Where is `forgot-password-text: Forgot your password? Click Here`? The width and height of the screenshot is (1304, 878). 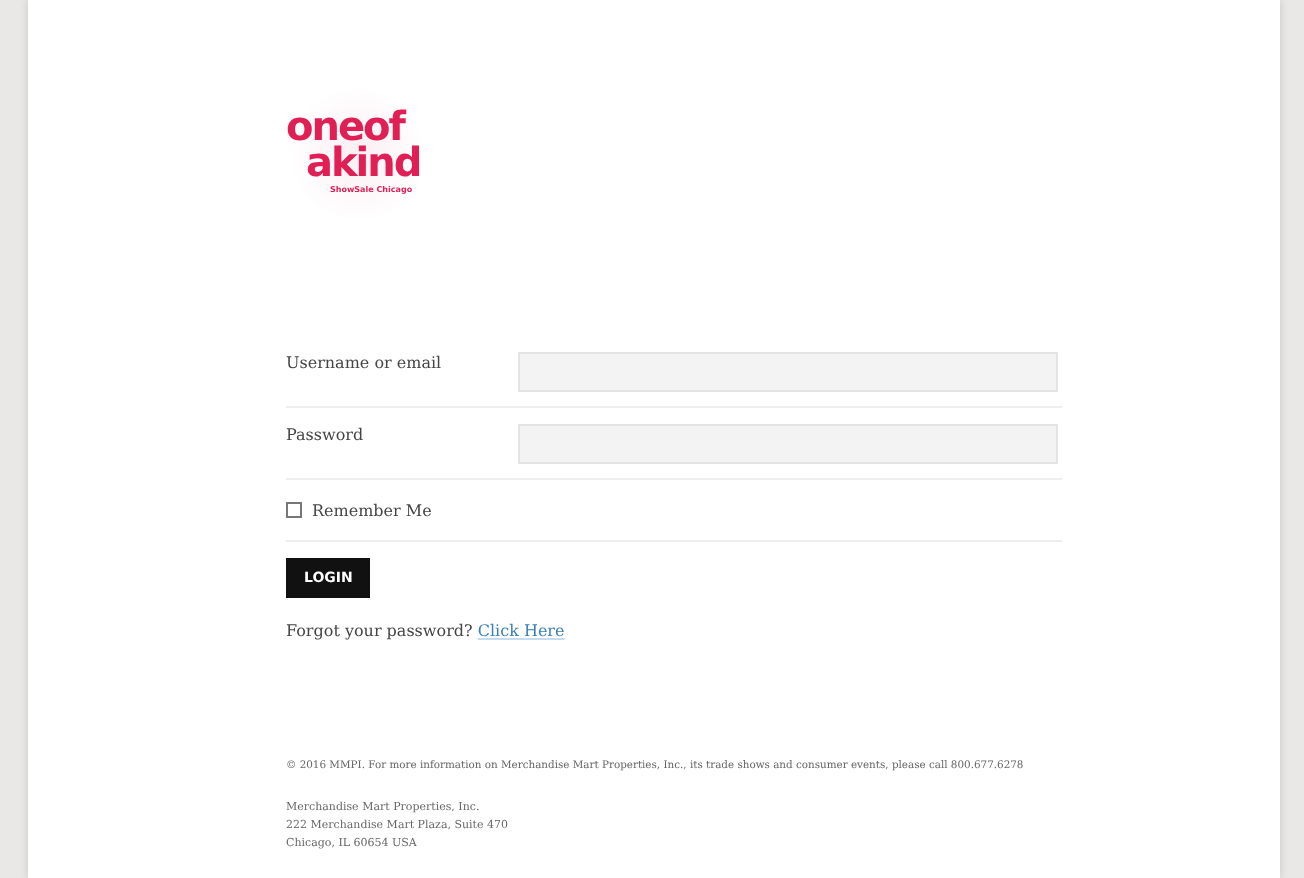 forgot-password-text: Forgot your password? Click Here is located at coordinates (426, 631).